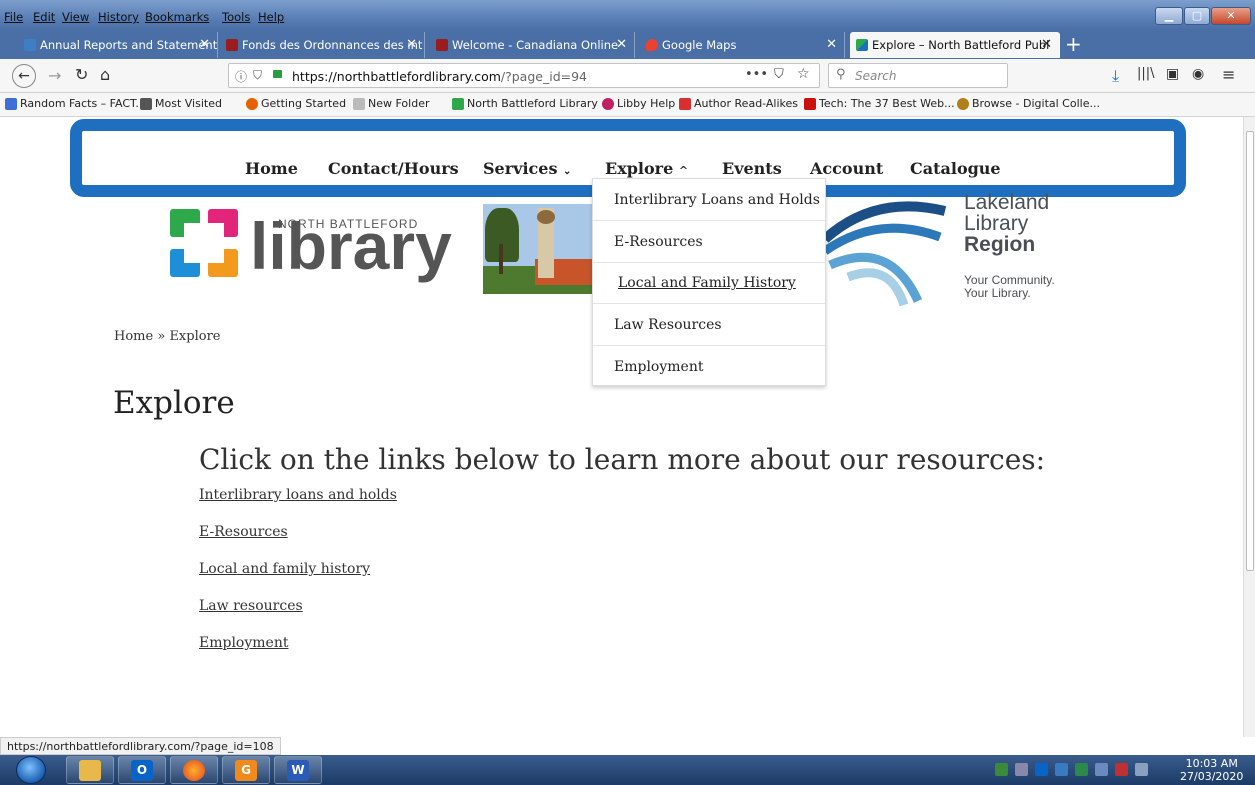  Describe the element at coordinates (1211, 770) in the screenshot. I see `system-clock: 10:03 AM 27/03/2020` at that location.